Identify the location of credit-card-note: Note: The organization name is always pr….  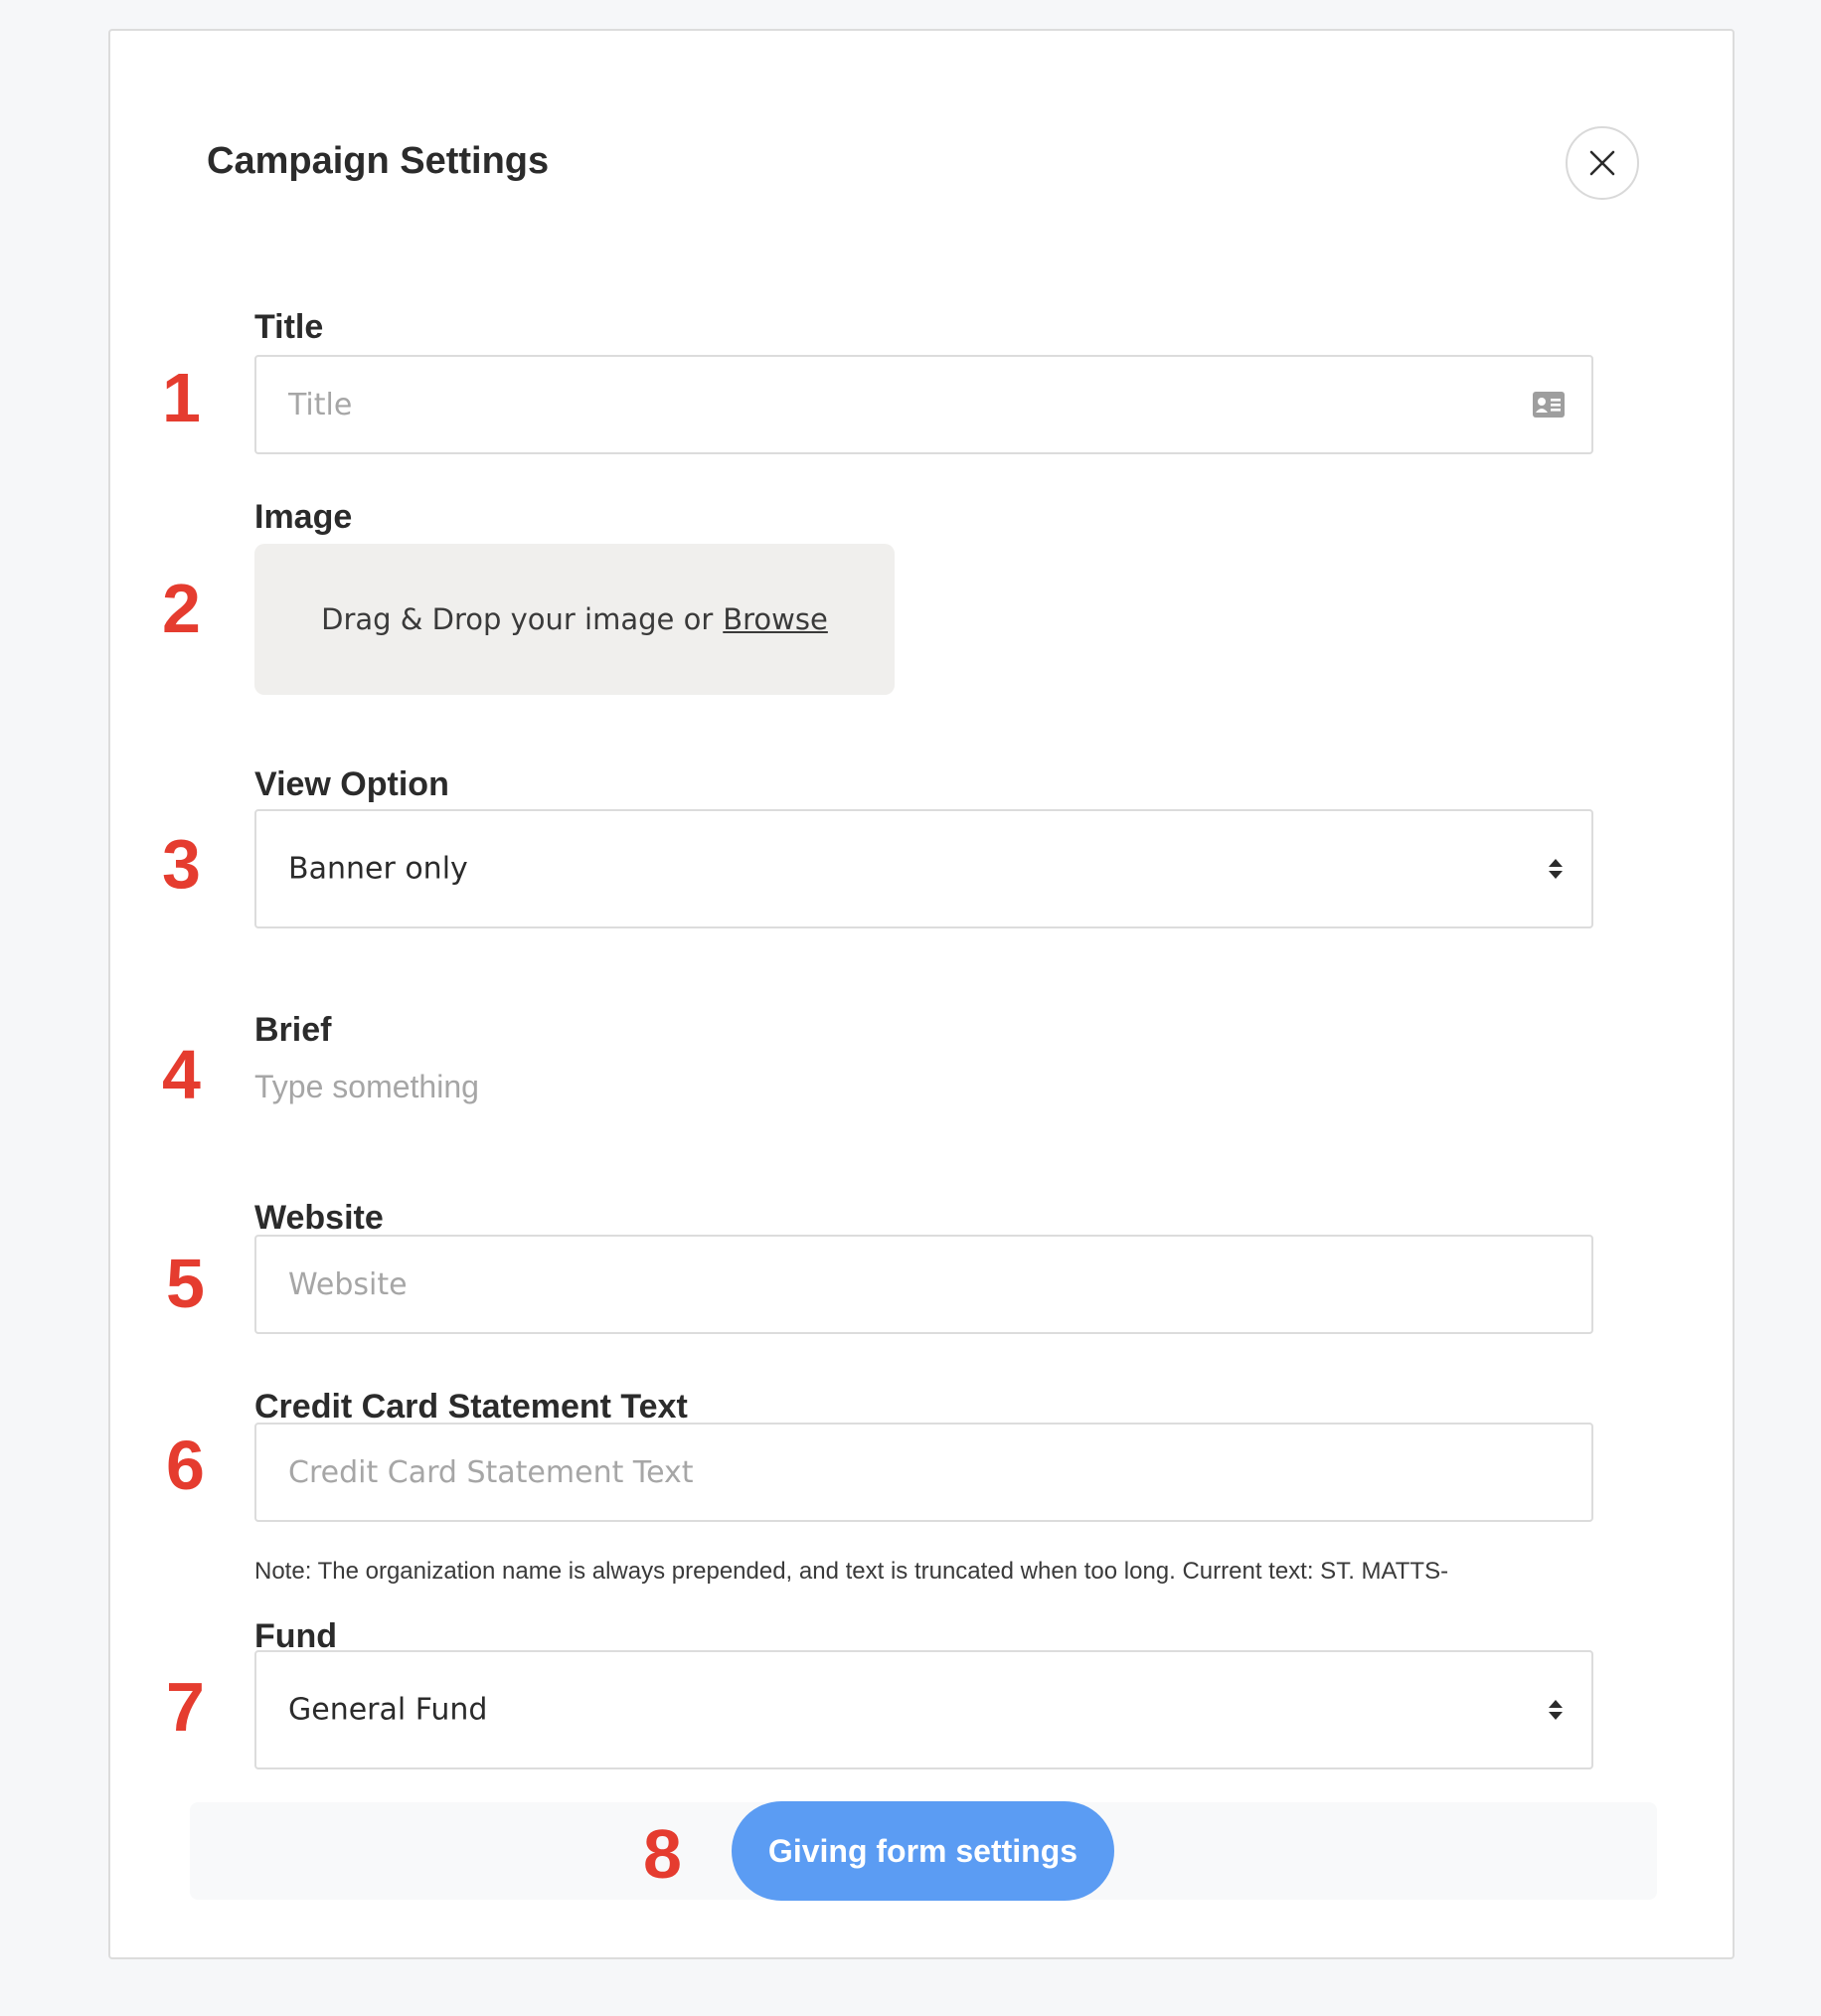
(851, 1571).